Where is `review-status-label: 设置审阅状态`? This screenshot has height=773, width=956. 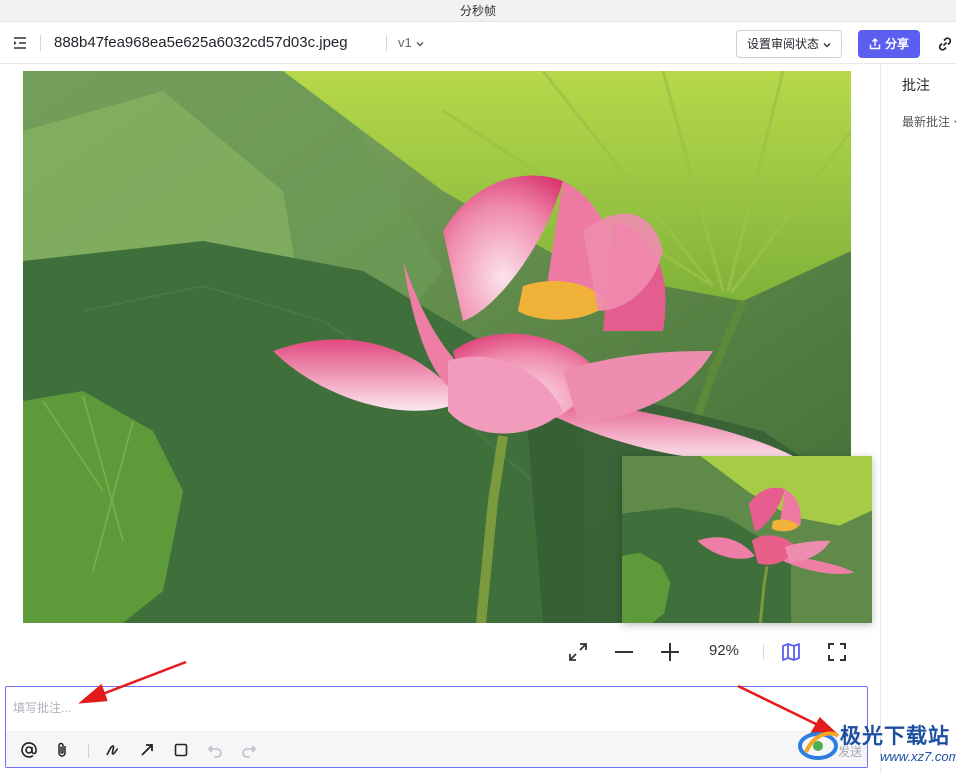 review-status-label: 设置审阅状态 is located at coordinates (783, 44).